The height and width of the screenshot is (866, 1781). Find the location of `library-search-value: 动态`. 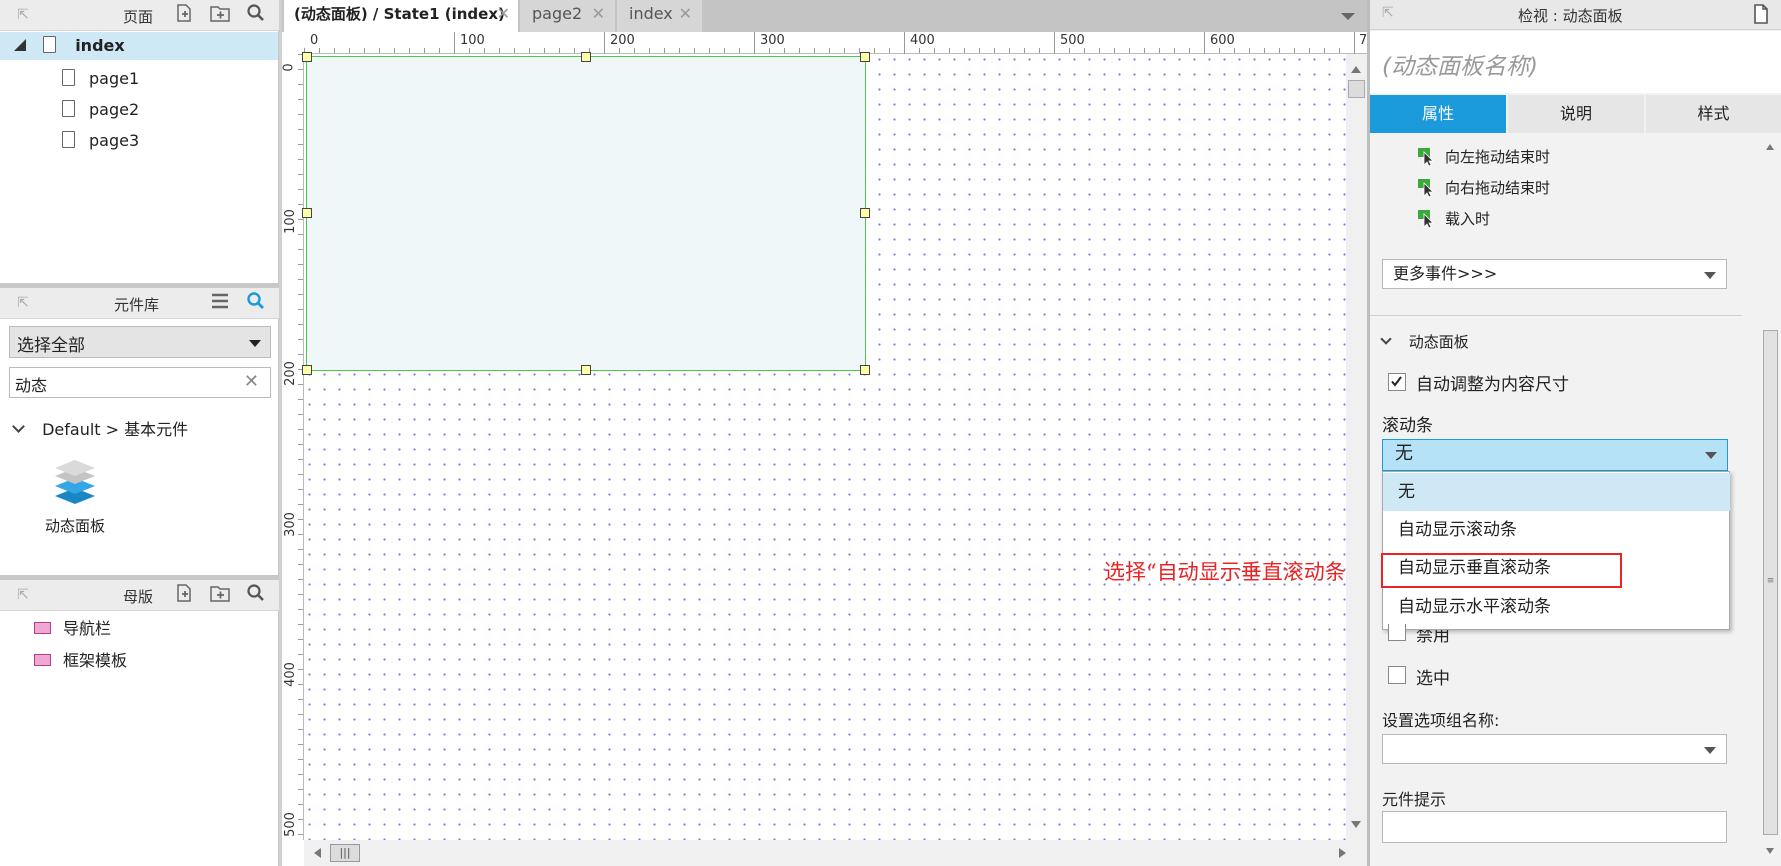

library-search-value: 动态 is located at coordinates (31, 385).